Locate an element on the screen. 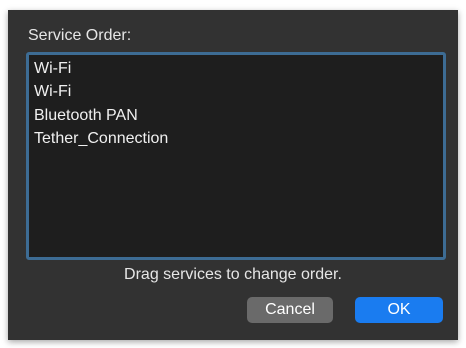 Image resolution: width=466 pixels, height=348 pixels. ok-button: OK is located at coordinates (399, 310).